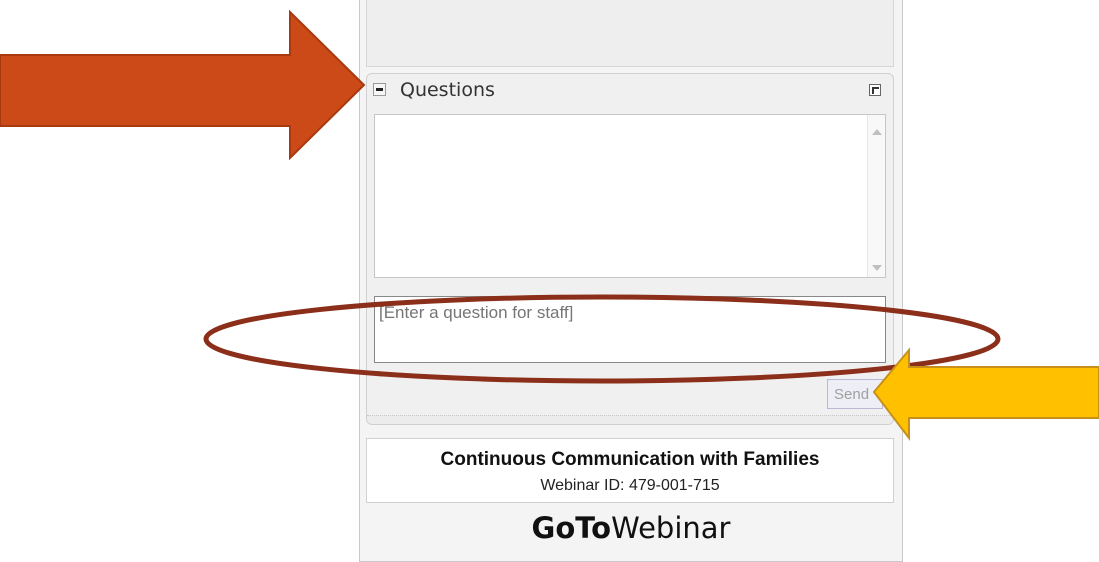  What do you see at coordinates (876, 196) in the screenshot?
I see `questions-scrollbar` at bounding box center [876, 196].